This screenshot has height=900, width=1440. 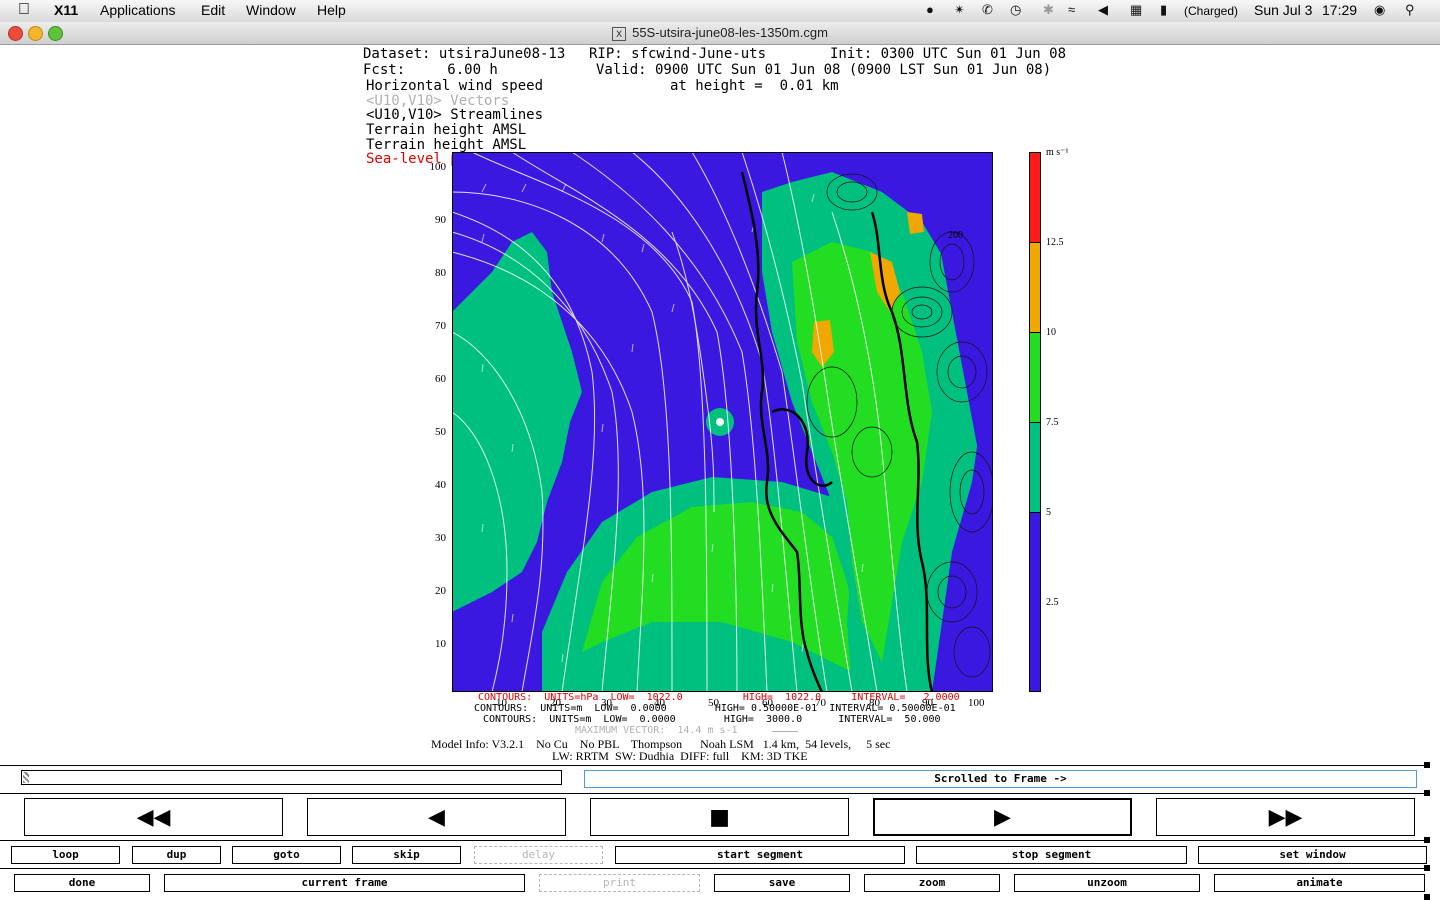 I want to click on window-title-text: 55S-utsira-june08-les-1350m.cgm, so click(x=730, y=32).